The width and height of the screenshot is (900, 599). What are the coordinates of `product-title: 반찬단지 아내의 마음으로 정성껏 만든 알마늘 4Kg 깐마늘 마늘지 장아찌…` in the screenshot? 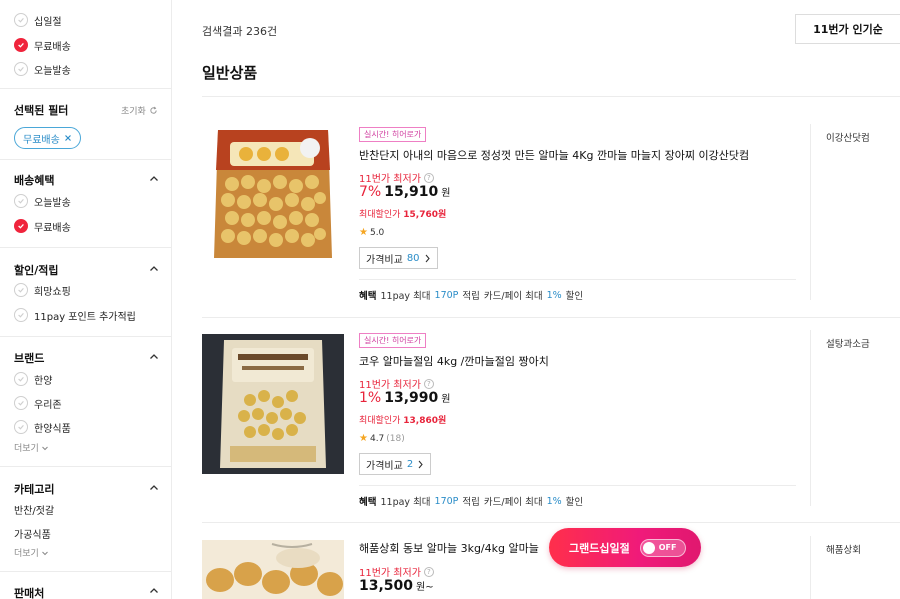 It's located at (554, 155).